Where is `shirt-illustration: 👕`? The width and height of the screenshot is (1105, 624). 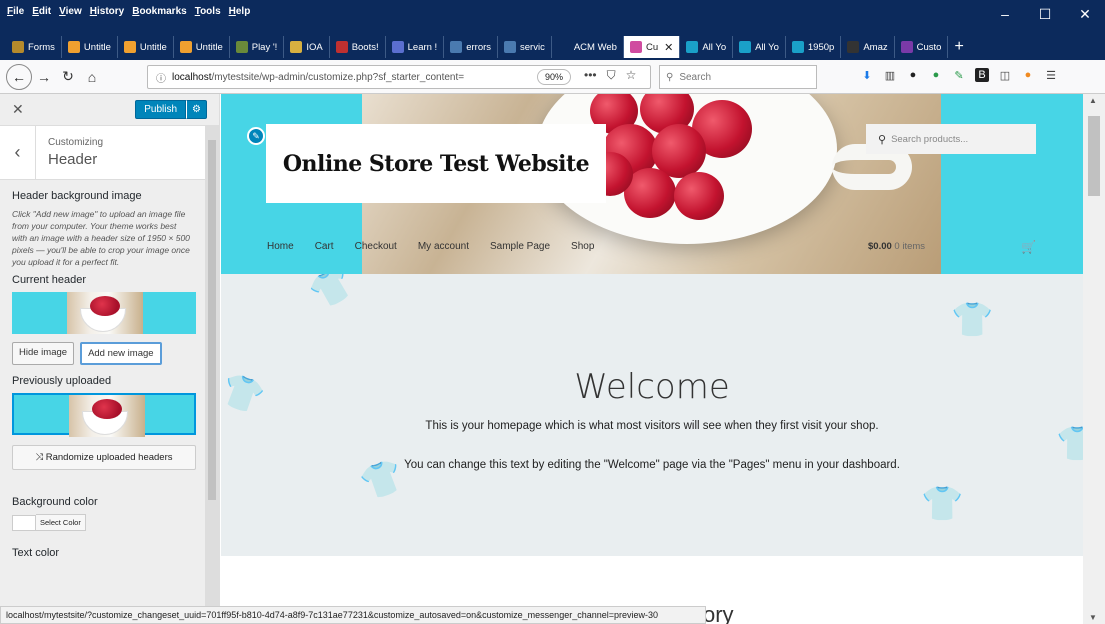 shirt-illustration: 👕 is located at coordinates (972, 320).